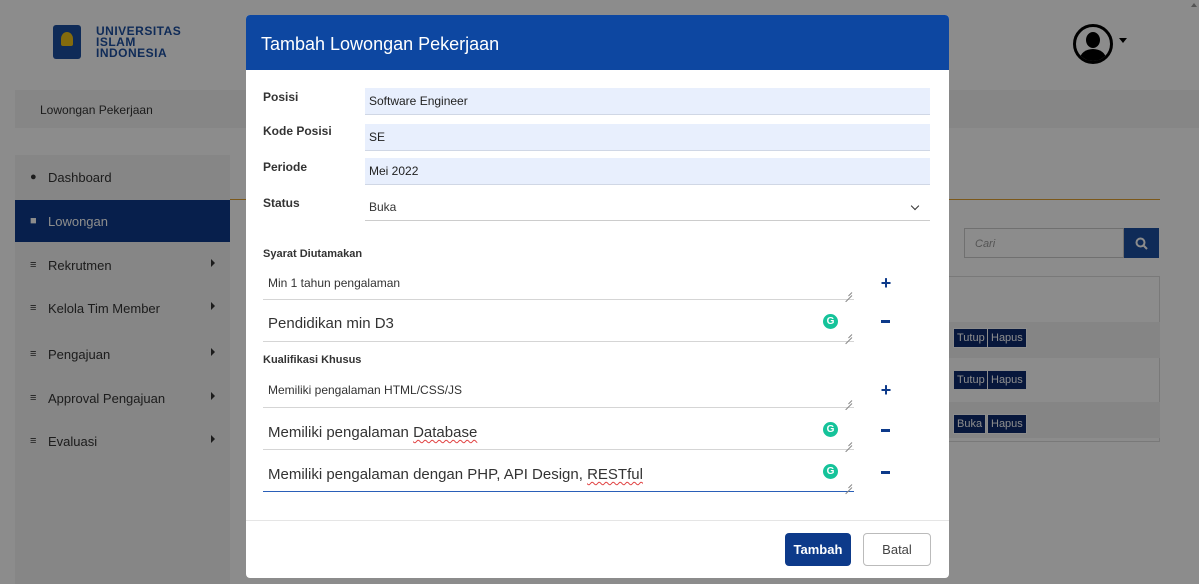 The width and height of the screenshot is (1199, 584). Describe the element at coordinates (297, 131) in the screenshot. I see `kode-posisi-label: Kode Posisi` at that location.